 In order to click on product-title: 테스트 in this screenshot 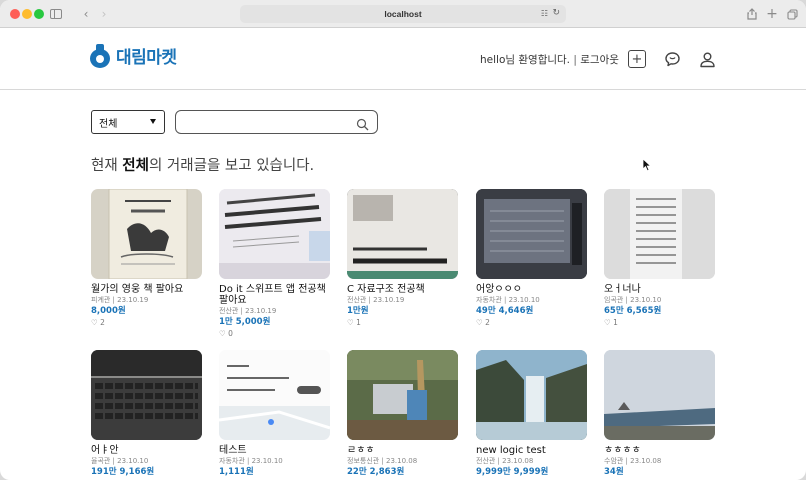, I will do `click(274, 450)`.